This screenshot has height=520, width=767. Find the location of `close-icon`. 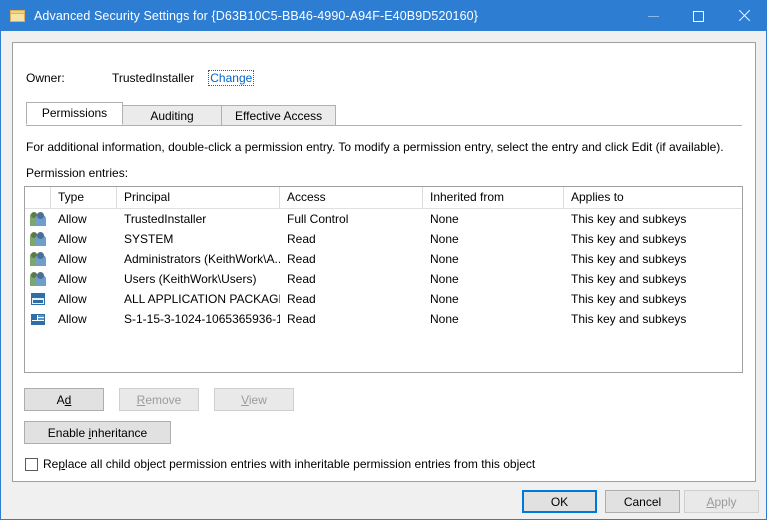

close-icon is located at coordinates (744, 16).